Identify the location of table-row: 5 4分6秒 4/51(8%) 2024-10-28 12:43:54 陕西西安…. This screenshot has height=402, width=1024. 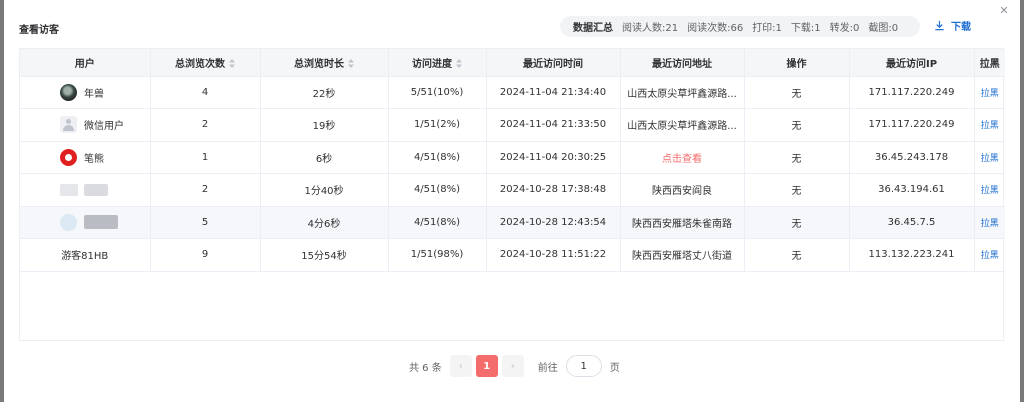
(512, 222).